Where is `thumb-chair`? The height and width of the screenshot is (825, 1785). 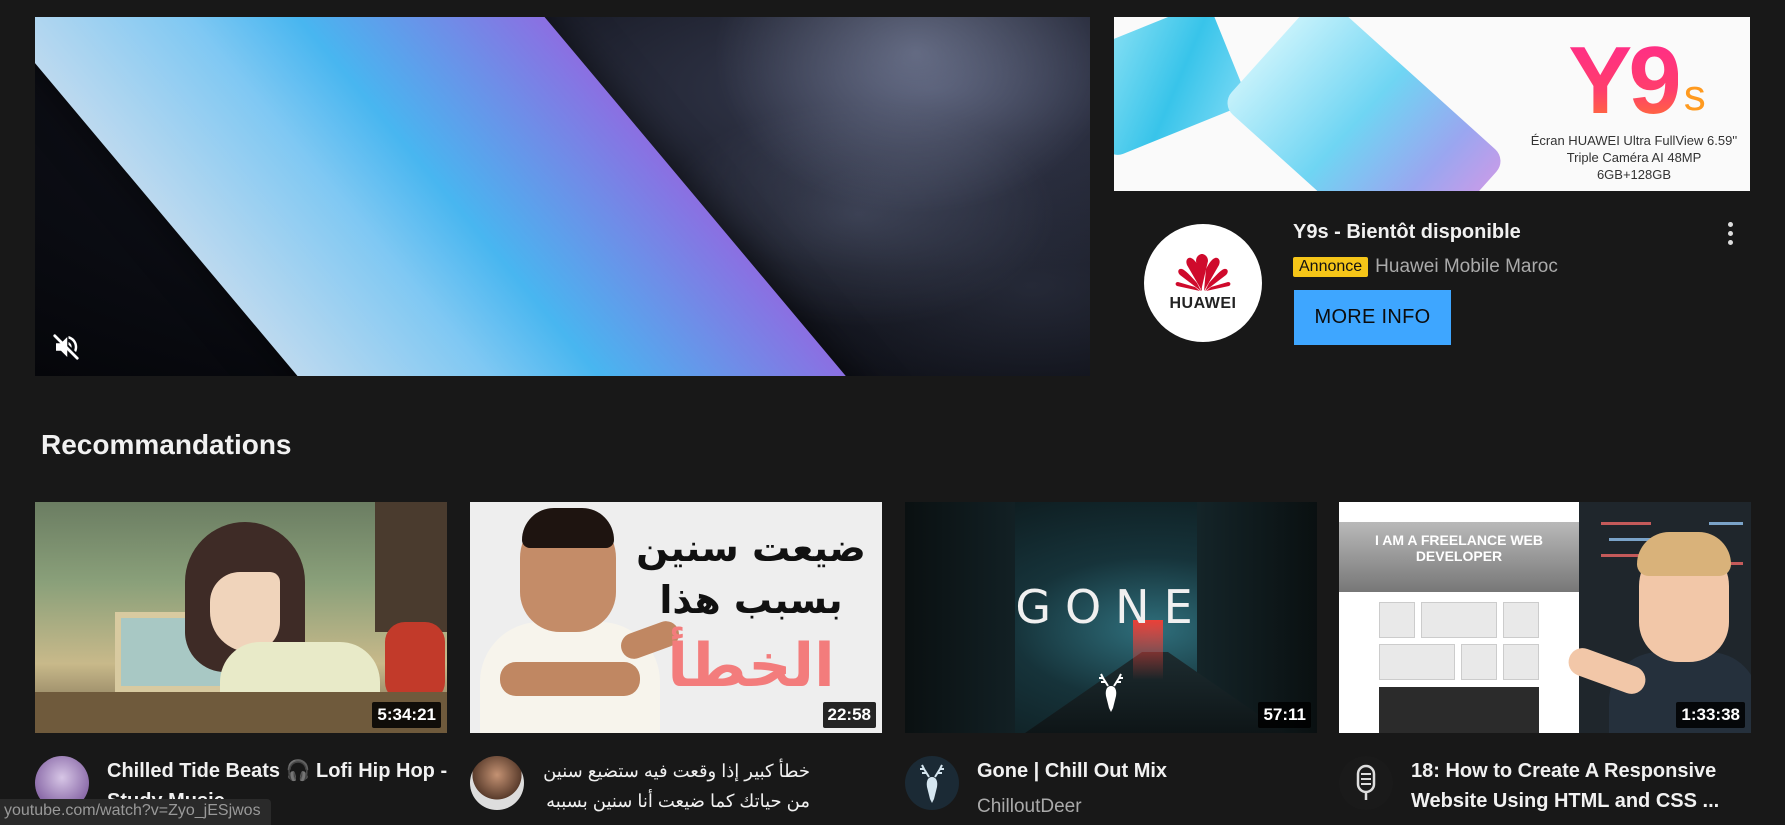
thumb-chair is located at coordinates (415, 662).